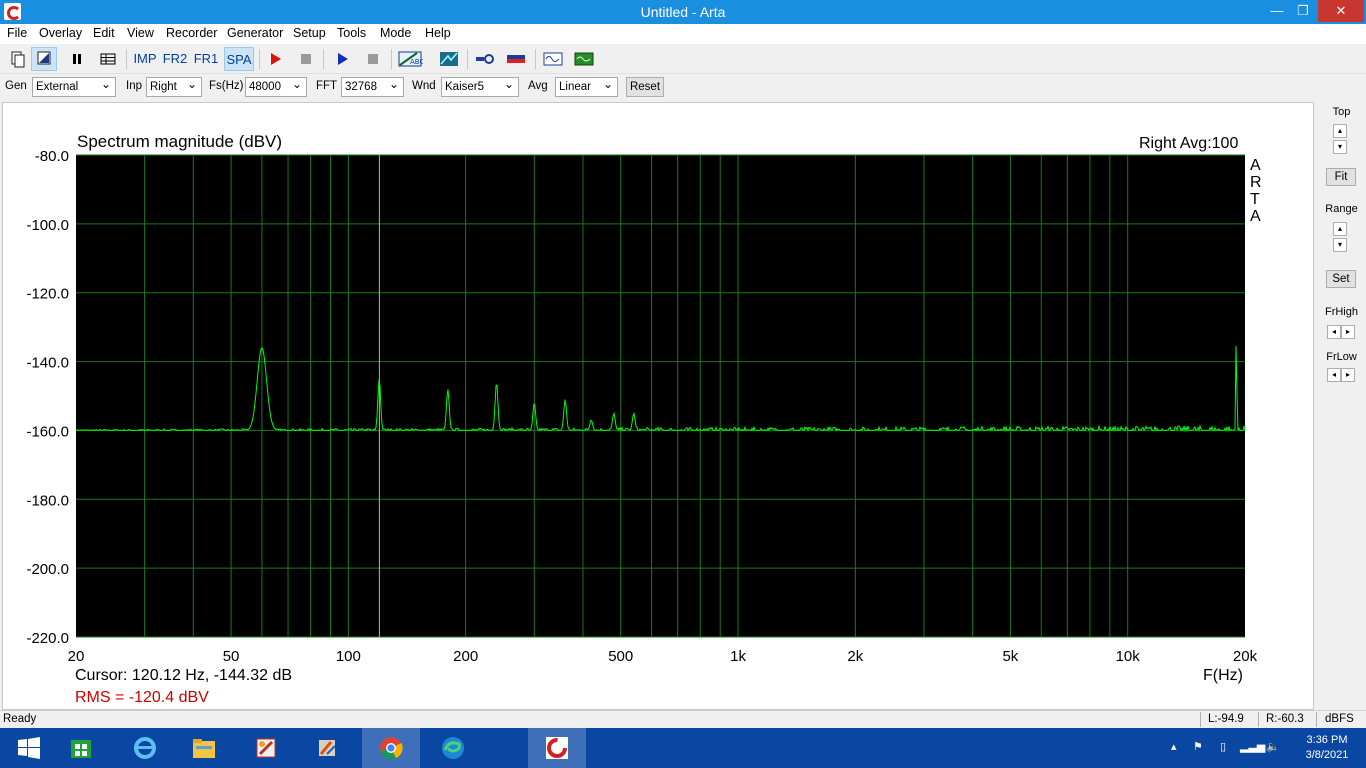 This screenshot has width=1366, height=768. I want to click on play-icon, so click(342, 59).